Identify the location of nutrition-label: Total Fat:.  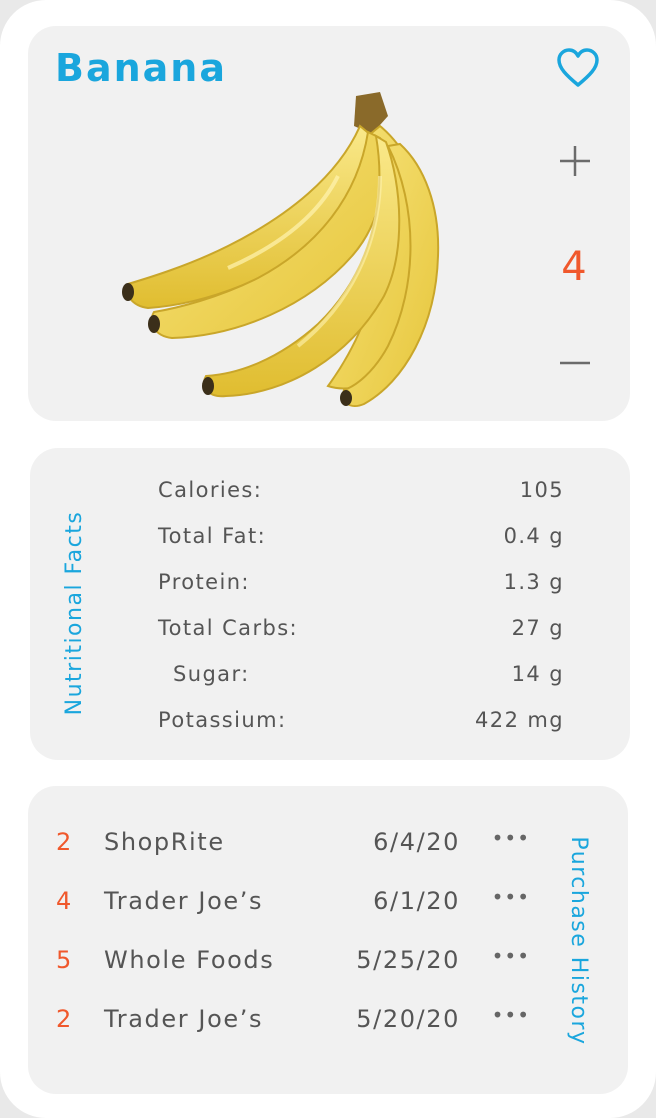
(212, 536).